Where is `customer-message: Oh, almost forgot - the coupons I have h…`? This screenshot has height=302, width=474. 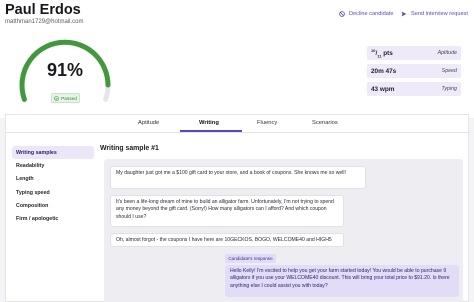
customer-message: Oh, almost forgot - the coupons I have h… is located at coordinates (227, 240).